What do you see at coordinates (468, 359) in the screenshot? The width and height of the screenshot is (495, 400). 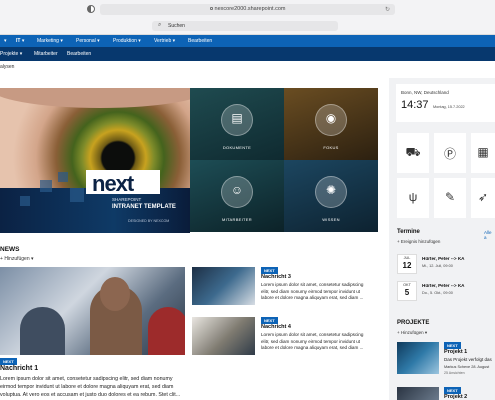 I see `project-1-subtitle: Das Projekt verfolgt das` at bounding box center [468, 359].